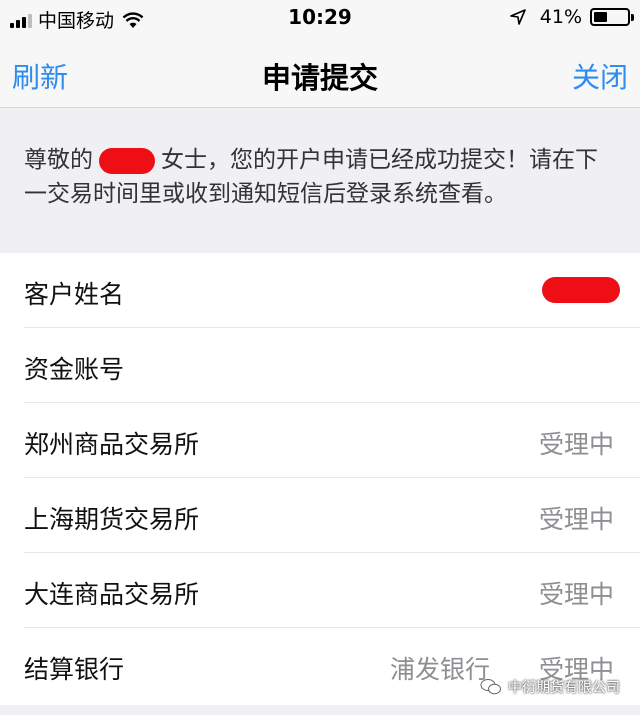 This screenshot has height=715, width=640. What do you see at coordinates (74, 369) in the screenshot?
I see `row-label: 资金账号` at bounding box center [74, 369].